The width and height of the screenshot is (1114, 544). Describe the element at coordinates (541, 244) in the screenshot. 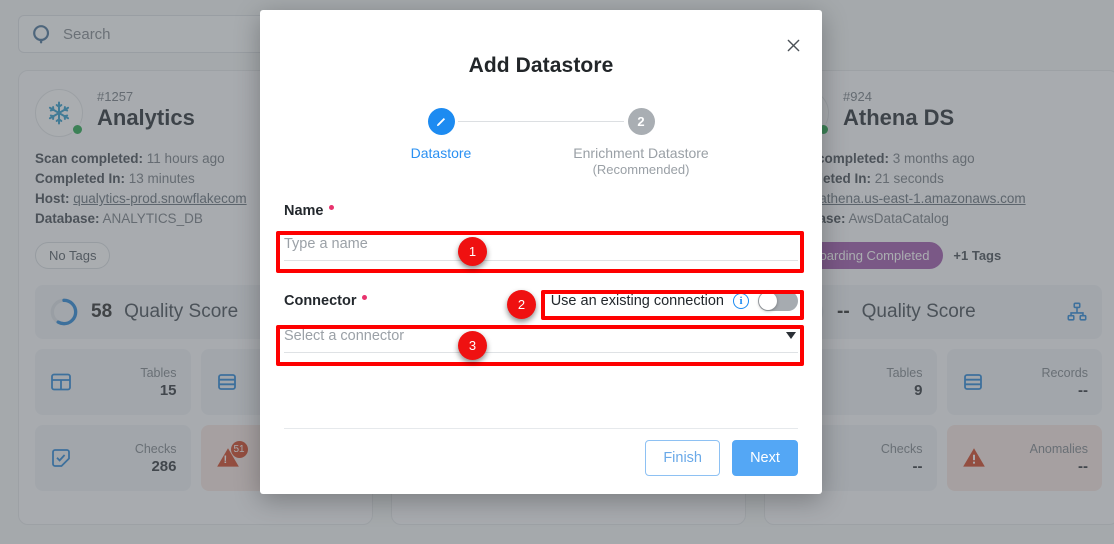

I see `name-input` at that location.